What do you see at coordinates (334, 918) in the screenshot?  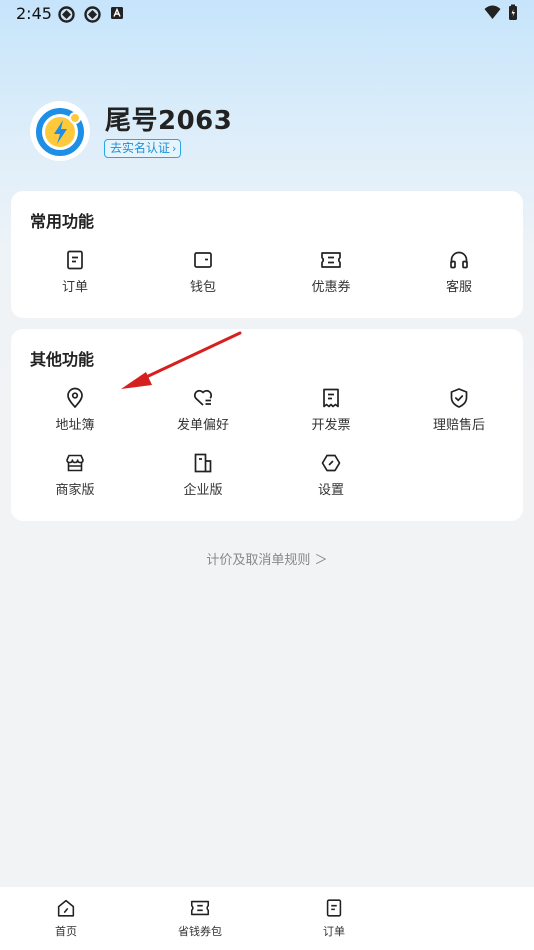 I see `nav-item-orders: 订单` at bounding box center [334, 918].